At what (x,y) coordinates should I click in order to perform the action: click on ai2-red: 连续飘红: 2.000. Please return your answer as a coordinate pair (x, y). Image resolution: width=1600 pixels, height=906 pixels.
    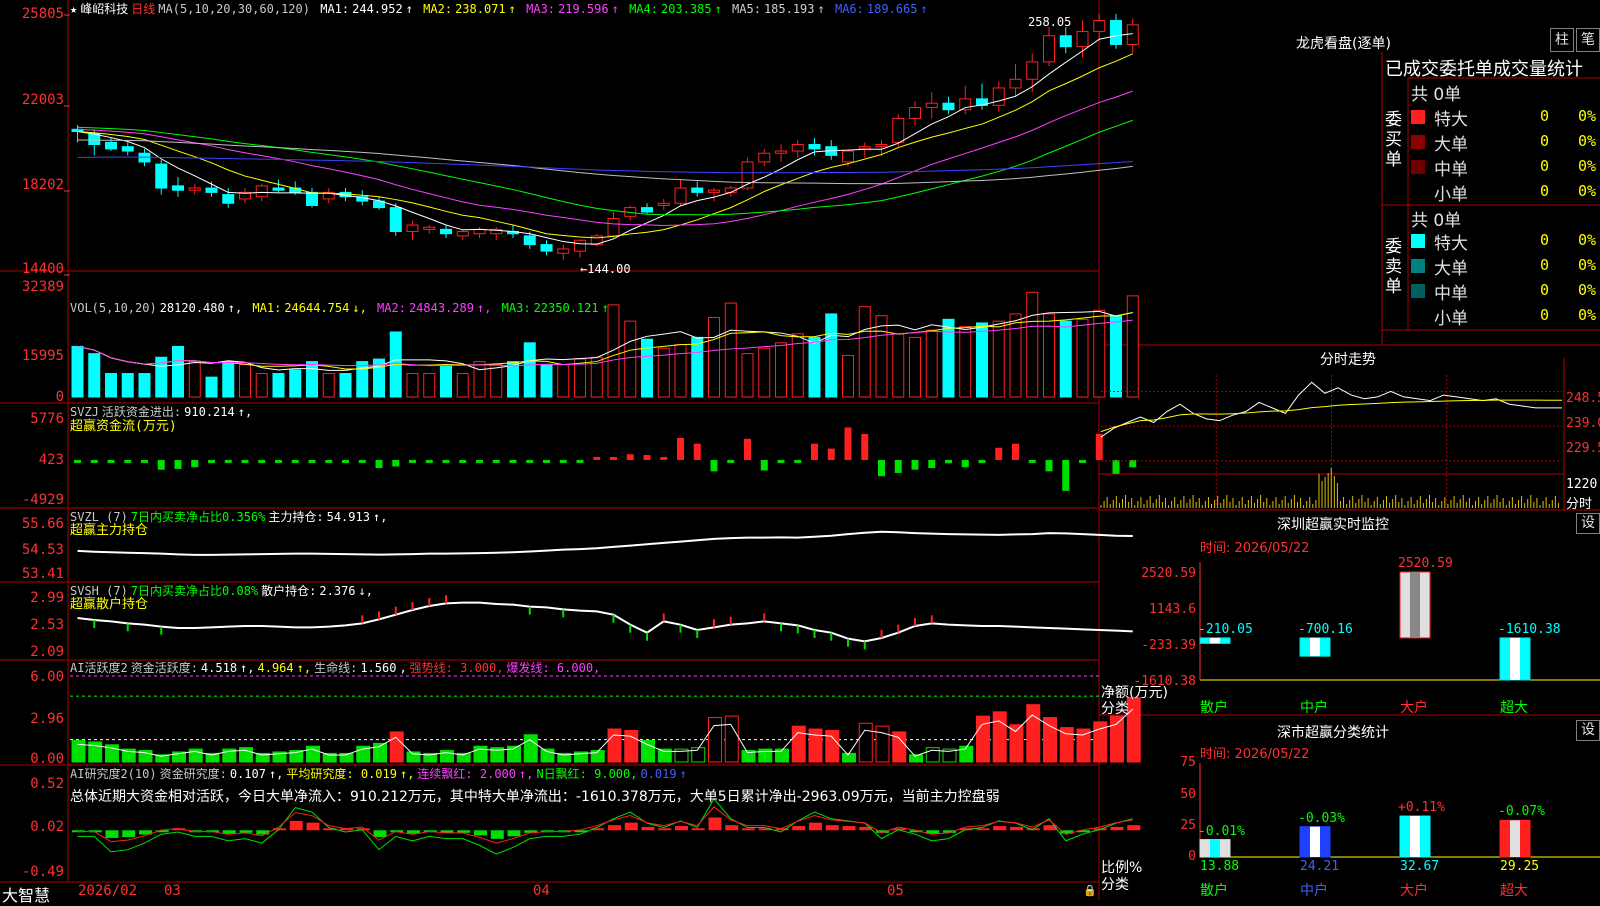
    Looking at the image, I should click on (466, 774).